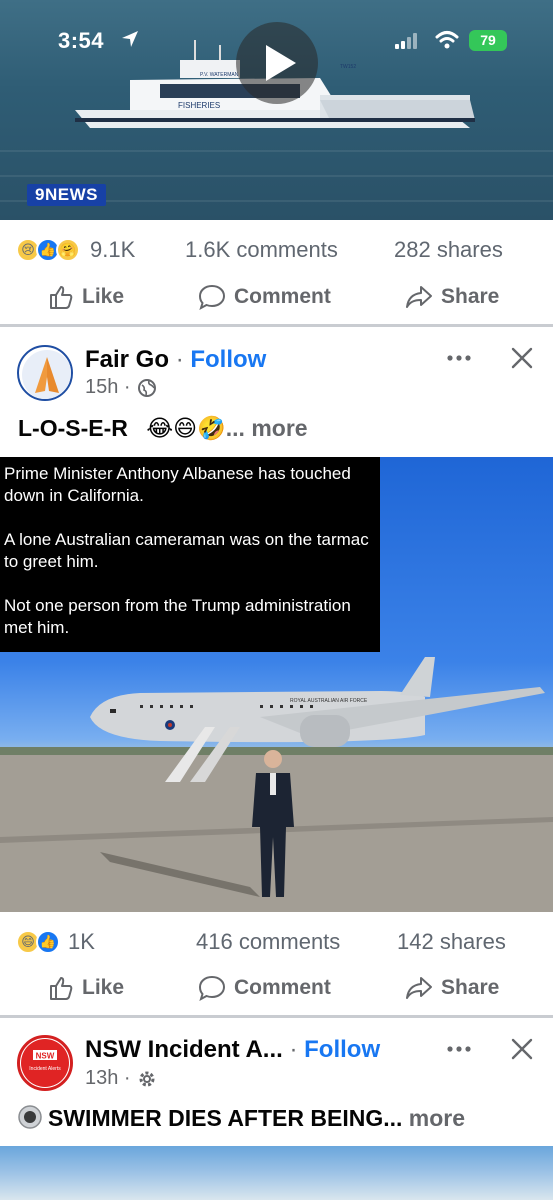  What do you see at coordinates (45, 1056) in the screenshot?
I see `nsw-logo-text: NSW` at bounding box center [45, 1056].